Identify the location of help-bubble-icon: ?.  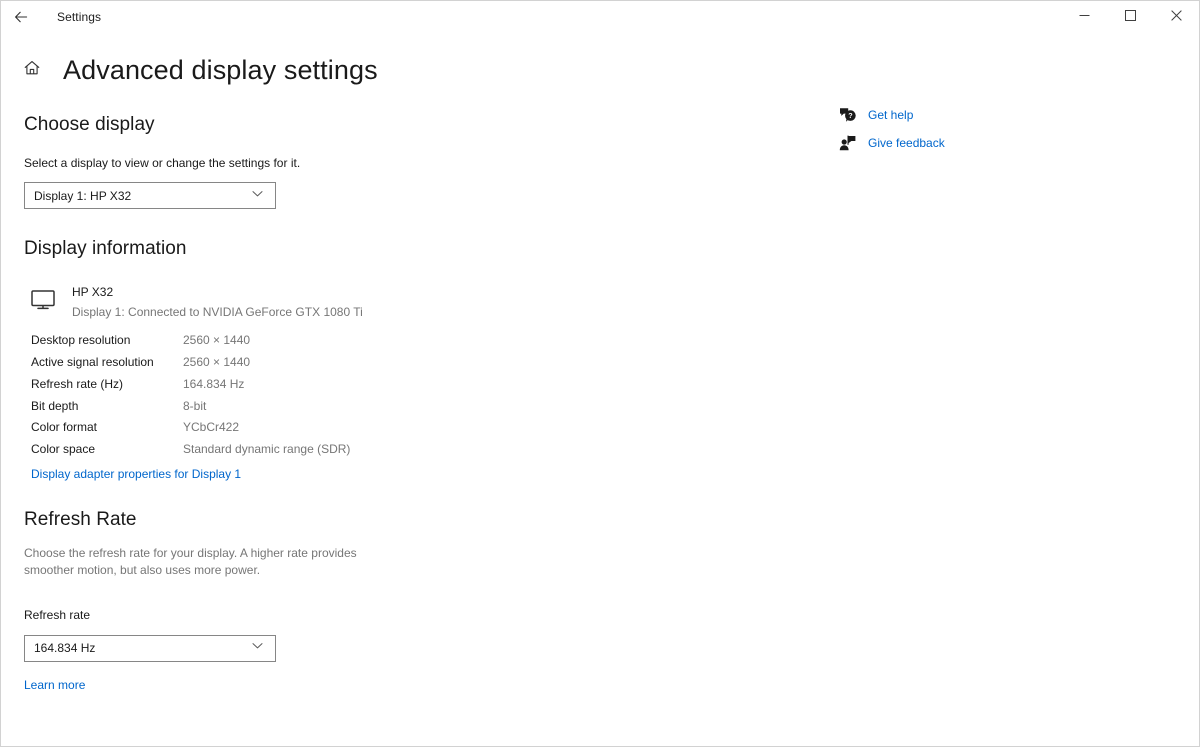
(850, 115).